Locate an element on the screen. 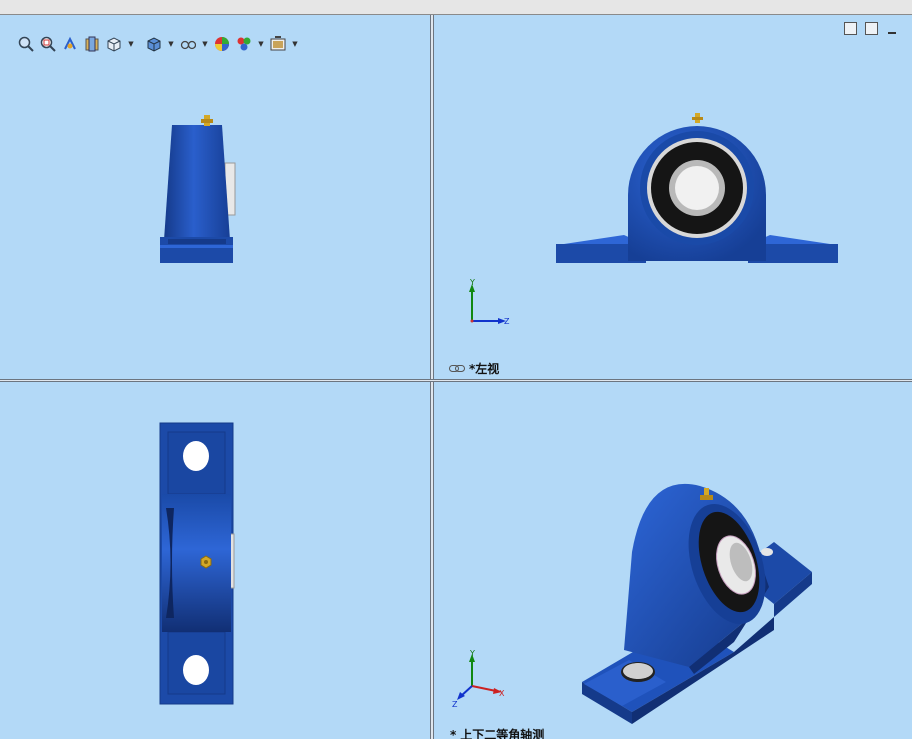 The image size is (912, 739). triad-dimetric-view: Y X Z is located at coordinates (478, 679).